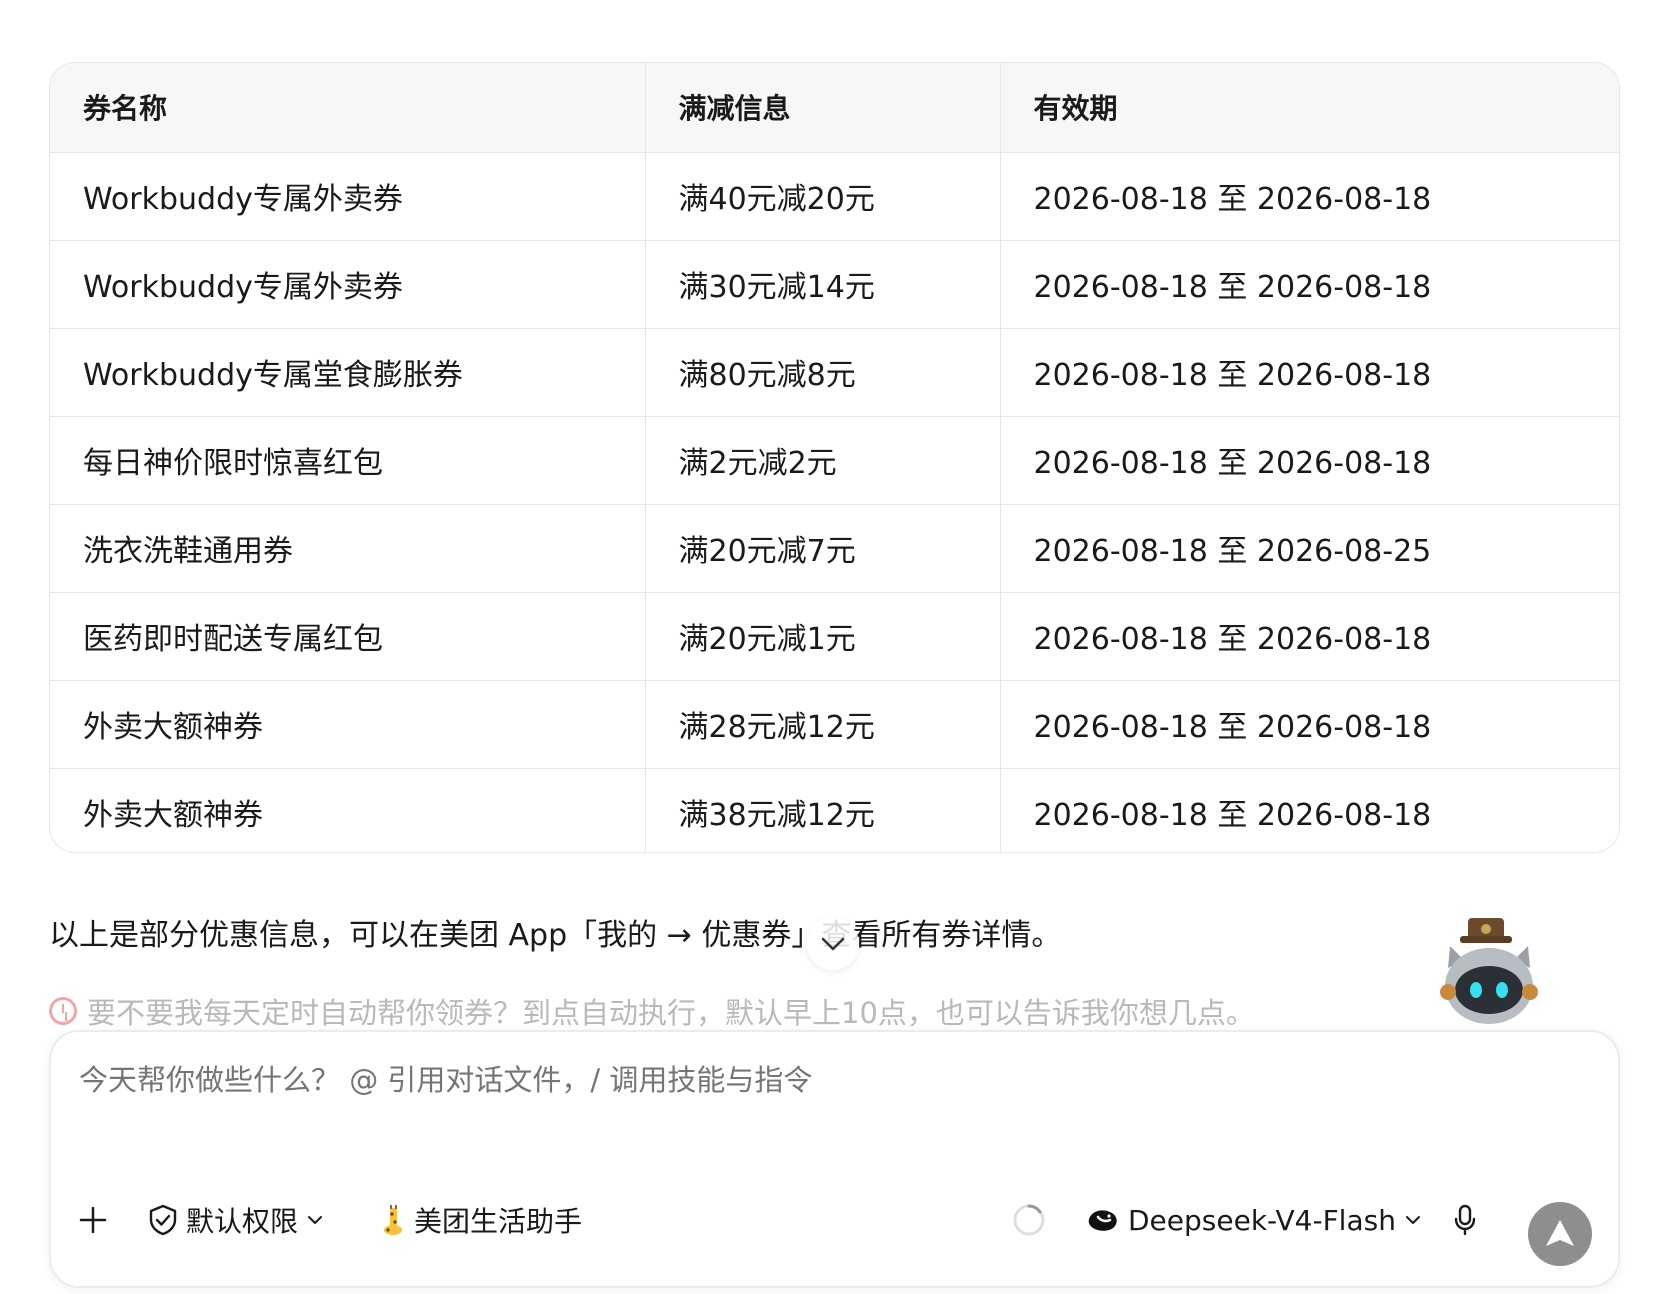  What do you see at coordinates (348, 460) in the screenshot?
I see `coupon-name-cell: 每日神价限时惊喜红包` at bounding box center [348, 460].